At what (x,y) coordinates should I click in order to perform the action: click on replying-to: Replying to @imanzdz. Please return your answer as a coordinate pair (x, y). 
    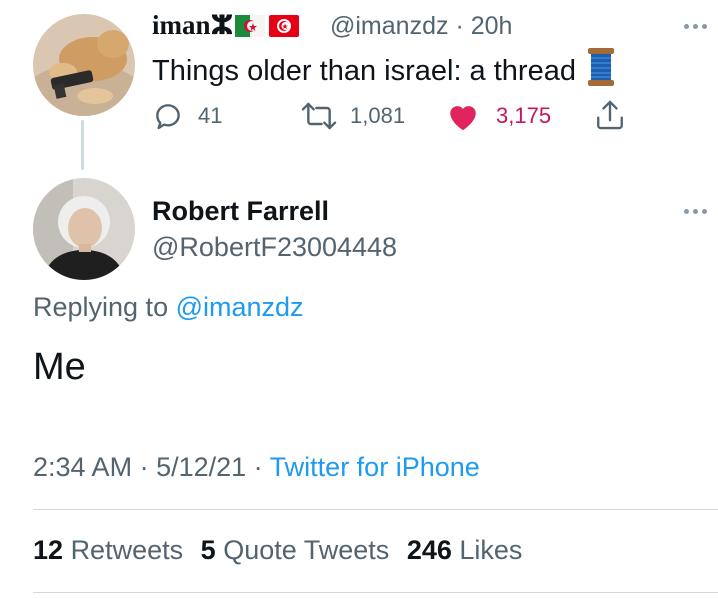
    Looking at the image, I should click on (168, 307).